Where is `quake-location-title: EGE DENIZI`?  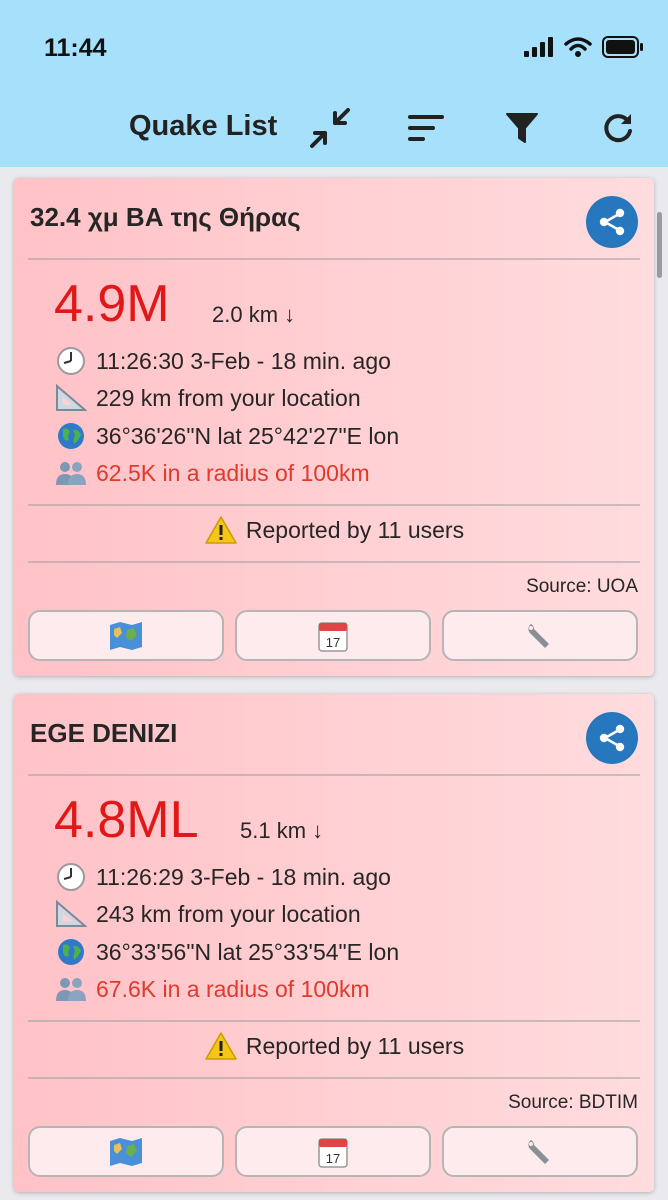
quake-location-title: EGE DENIZI is located at coordinates (104, 733).